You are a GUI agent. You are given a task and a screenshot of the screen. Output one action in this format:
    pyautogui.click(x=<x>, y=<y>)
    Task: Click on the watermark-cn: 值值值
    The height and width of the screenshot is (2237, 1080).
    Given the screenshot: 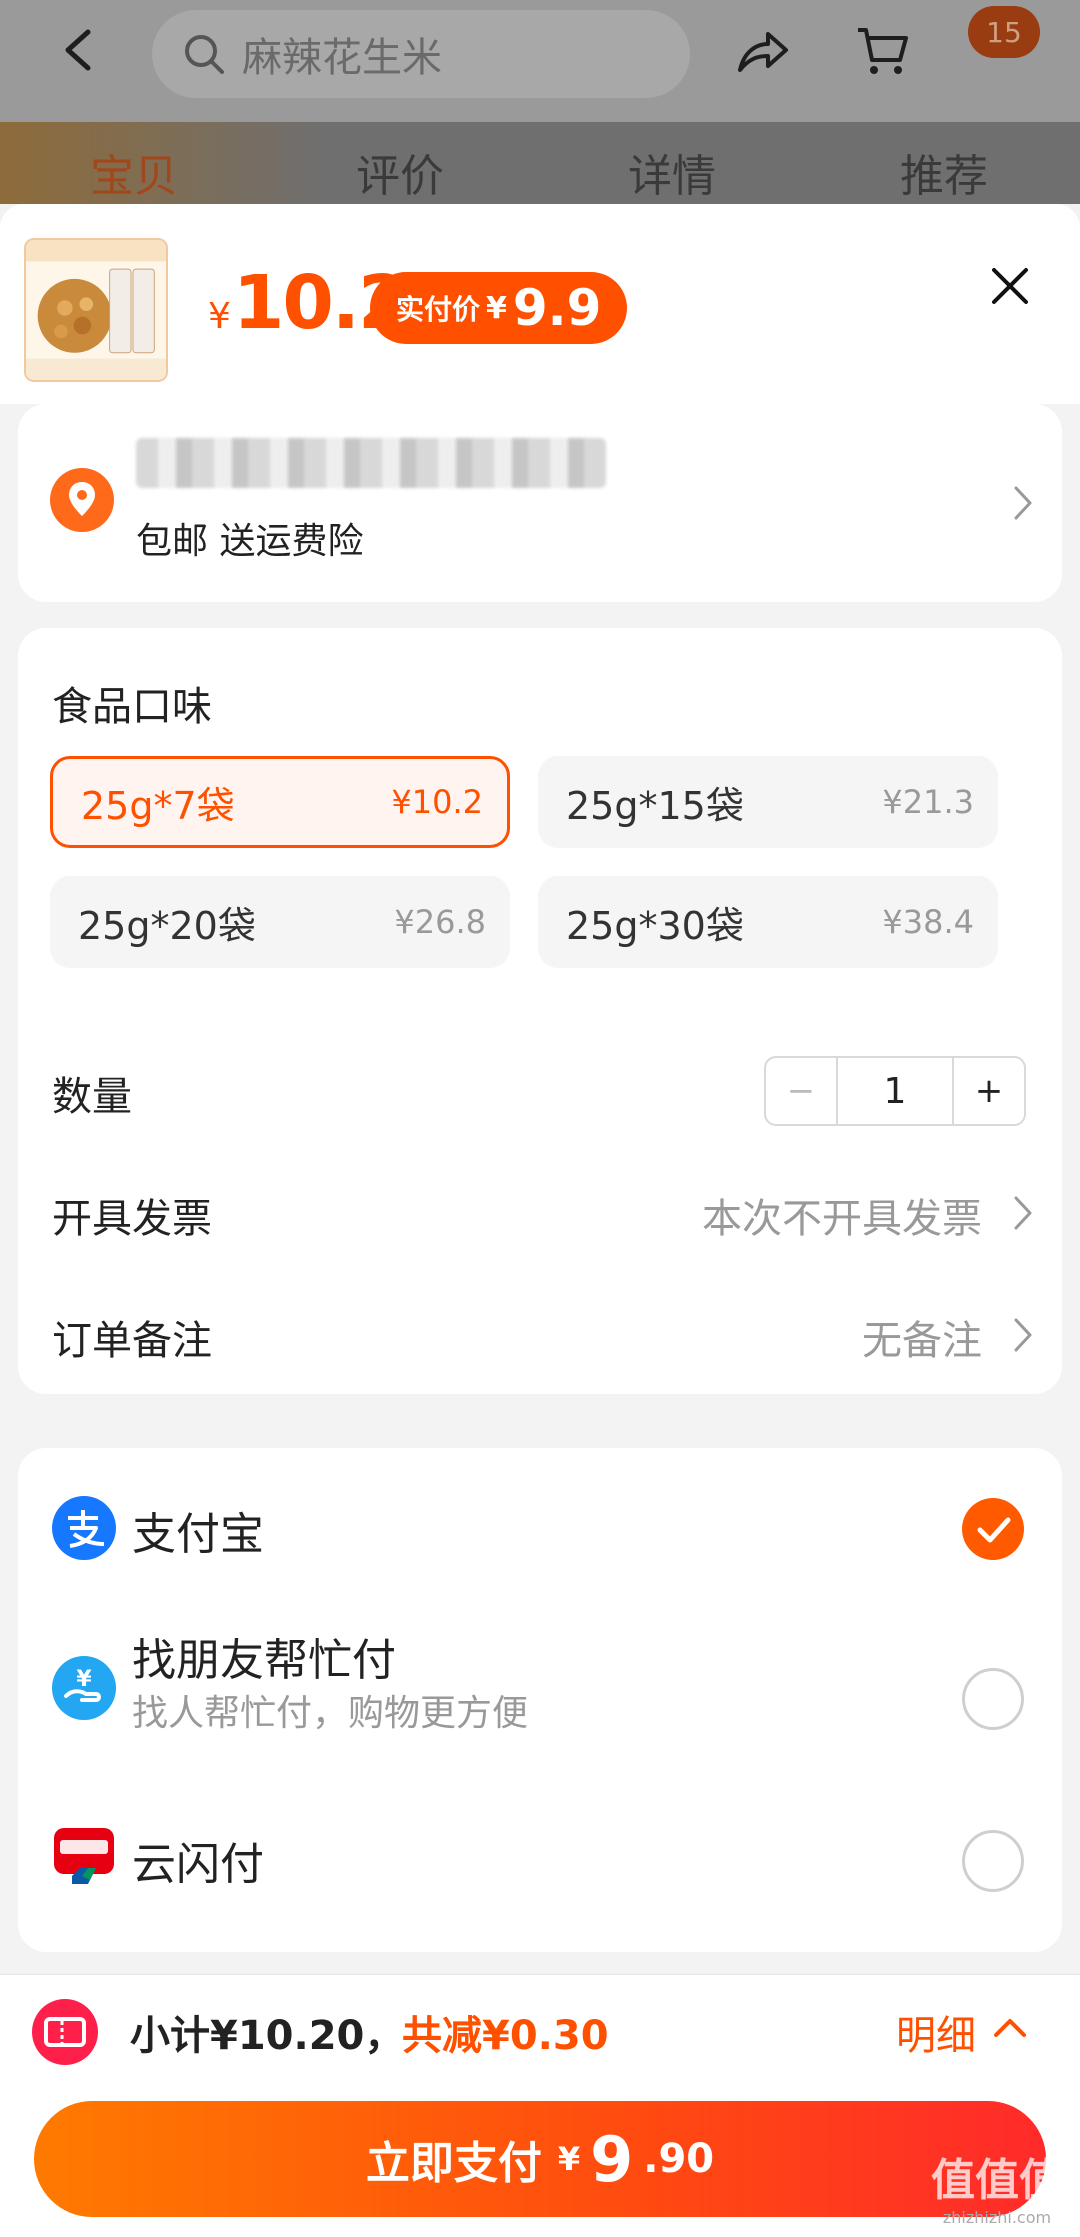 What is the action you would take?
    pyautogui.click(x=997, y=2180)
    